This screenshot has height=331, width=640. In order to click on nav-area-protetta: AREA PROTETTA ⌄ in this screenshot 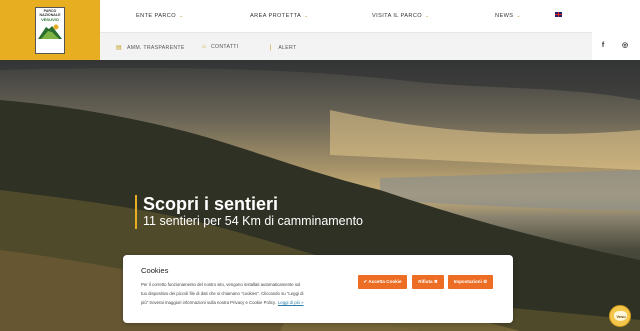, I will do `click(279, 16)`.